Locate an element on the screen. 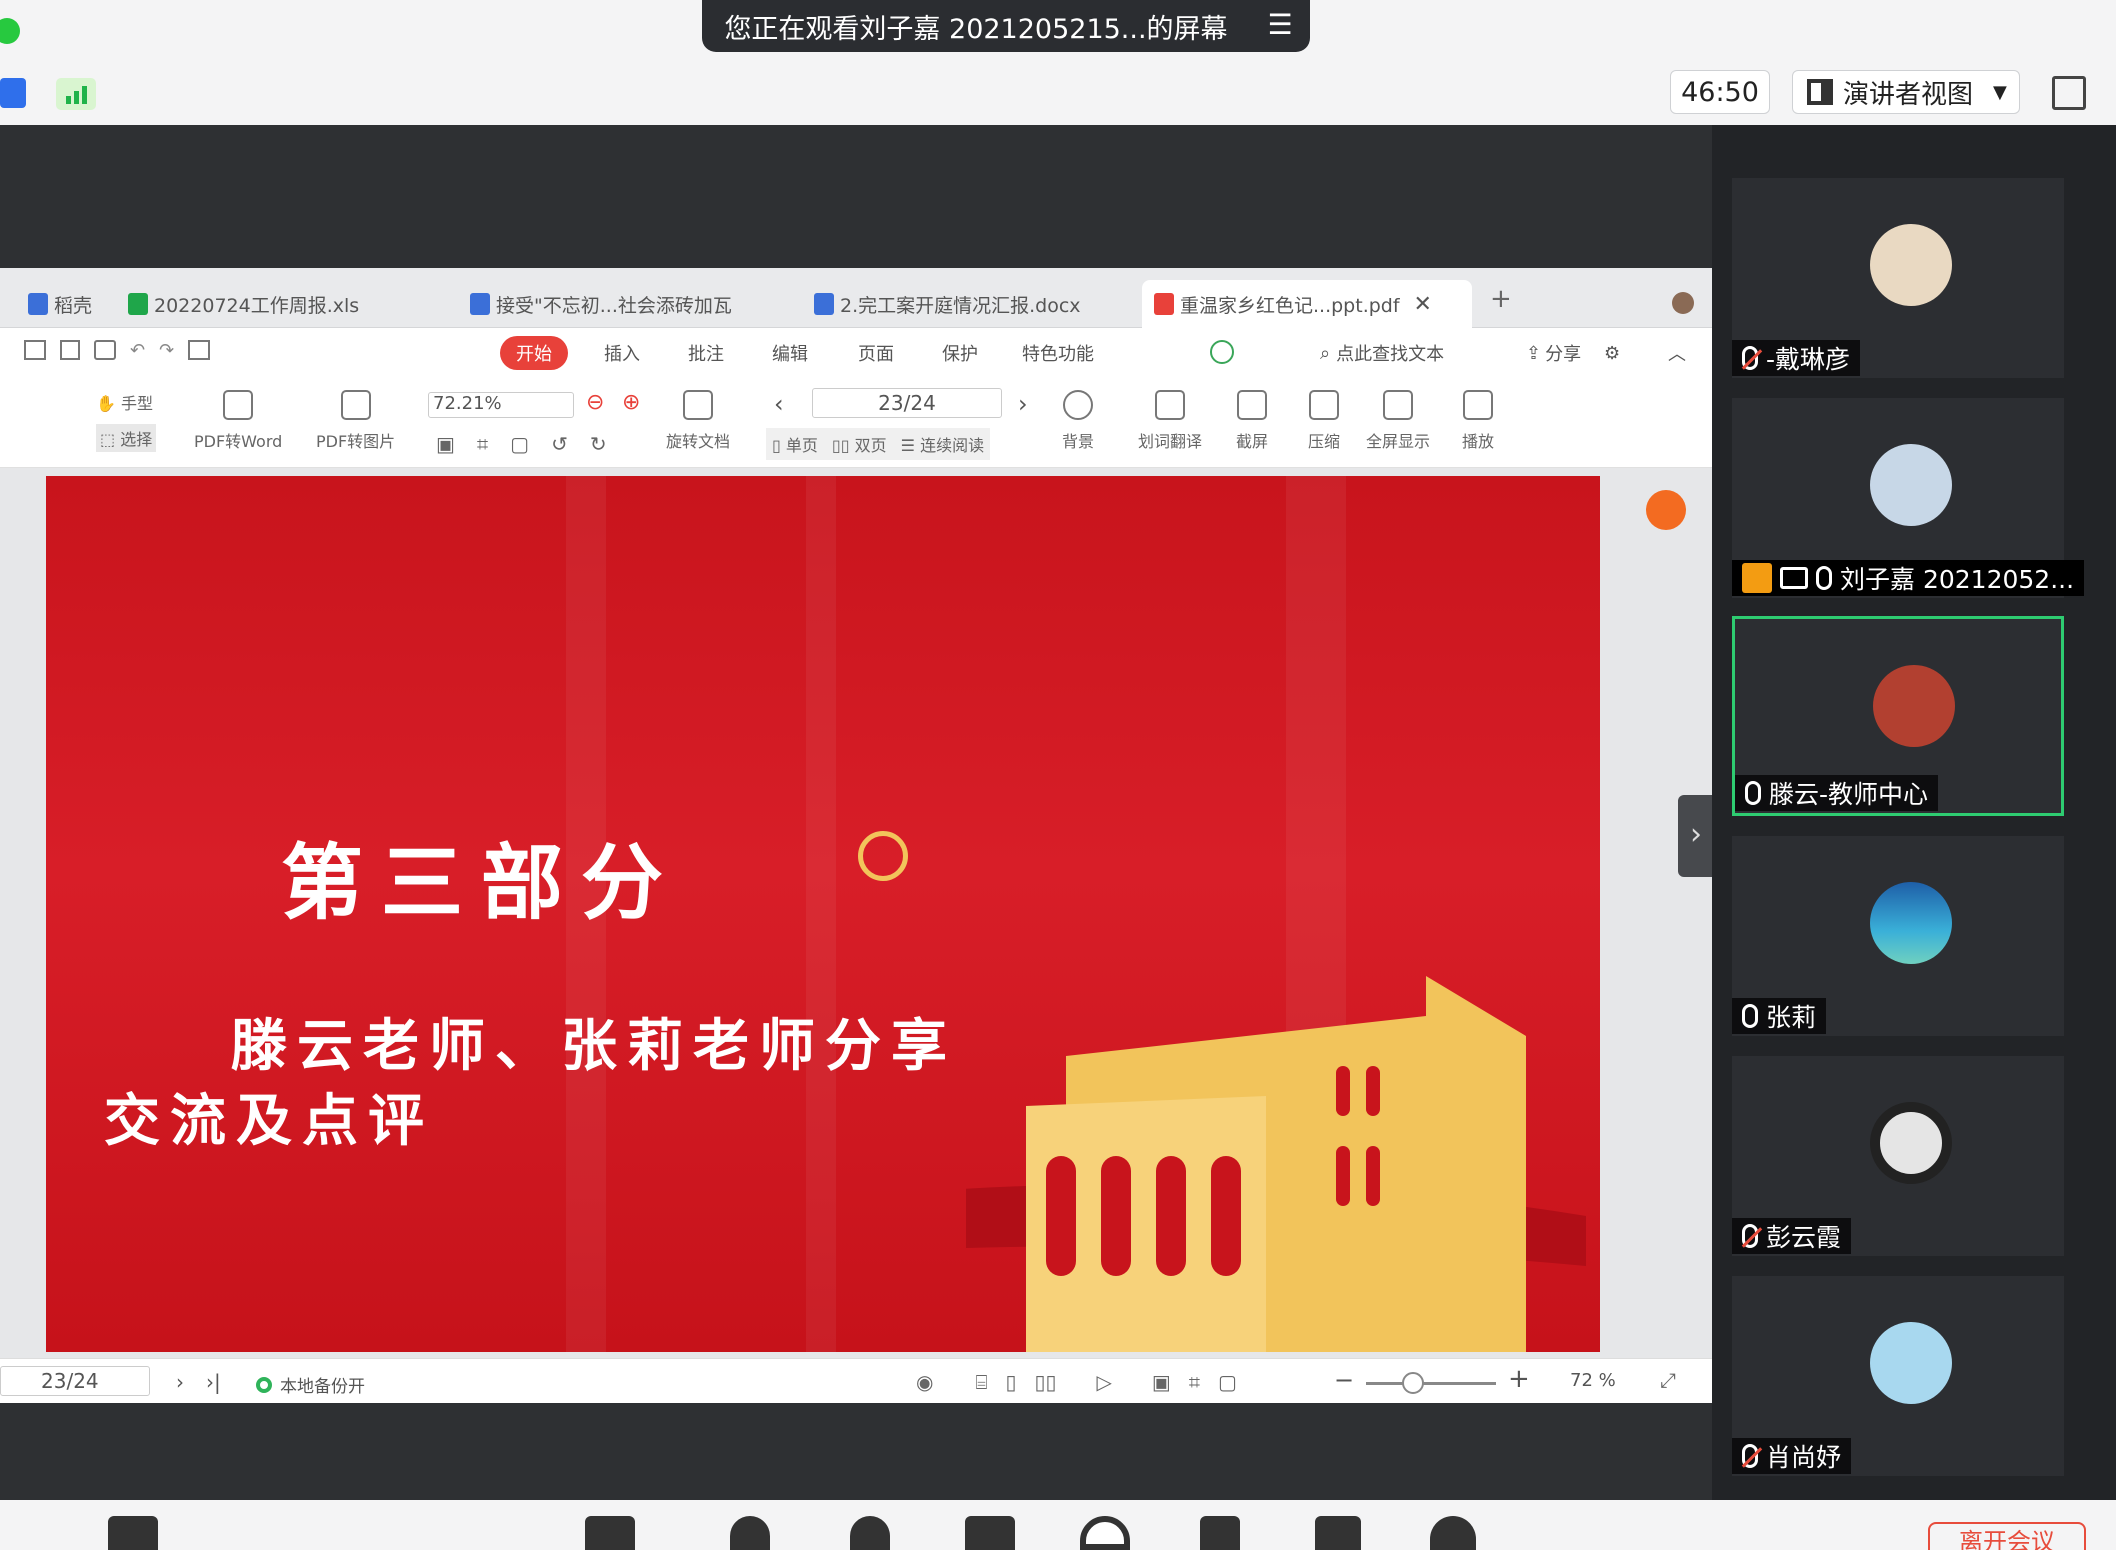 The width and height of the screenshot is (2116, 1550). screenshot-button: 截屏 is located at coordinates (1252, 421).